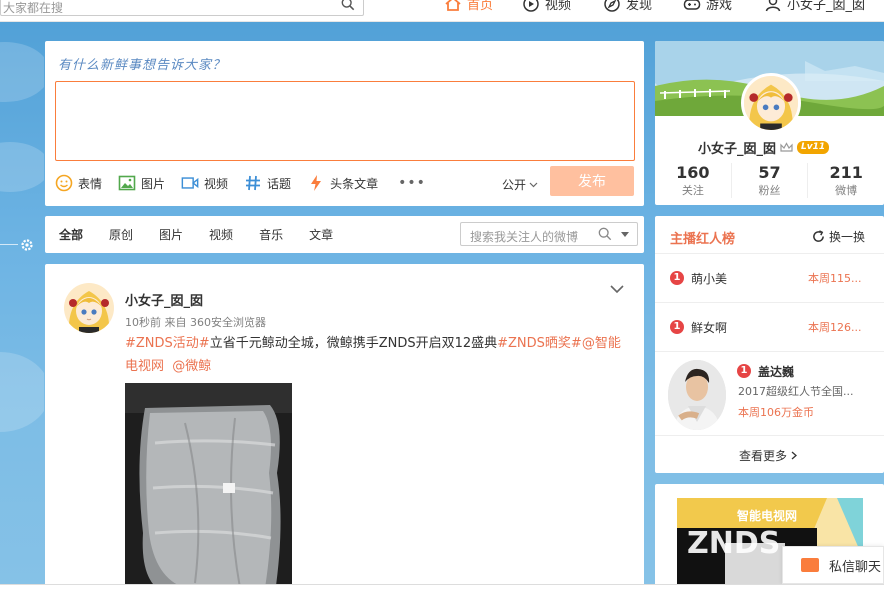 This screenshot has height=593, width=884. I want to click on post-image, so click(208, 488).